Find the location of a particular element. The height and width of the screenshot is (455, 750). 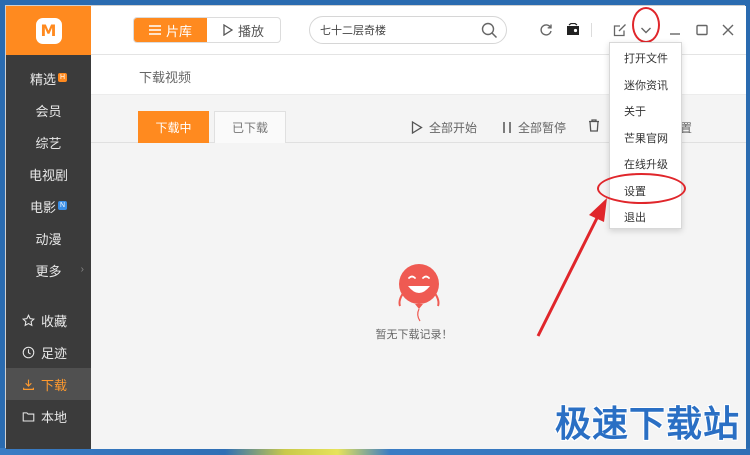

sidebar-bottom-nav: 收藏 足迹 下载 本地 is located at coordinates (48, 368).